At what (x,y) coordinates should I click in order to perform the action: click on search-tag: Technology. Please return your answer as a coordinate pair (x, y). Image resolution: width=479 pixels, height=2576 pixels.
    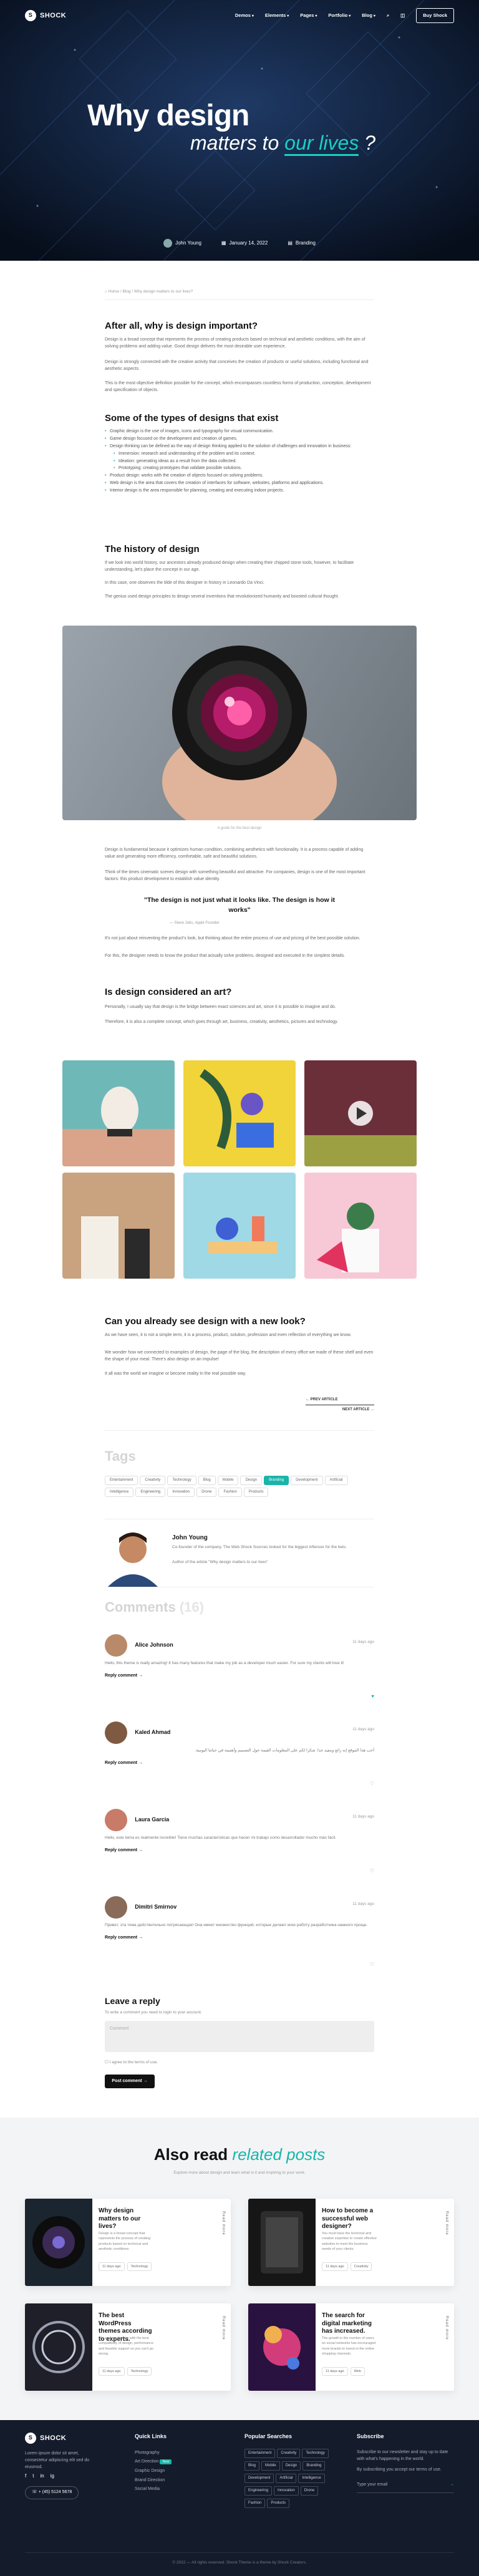
    Looking at the image, I should click on (315, 2453).